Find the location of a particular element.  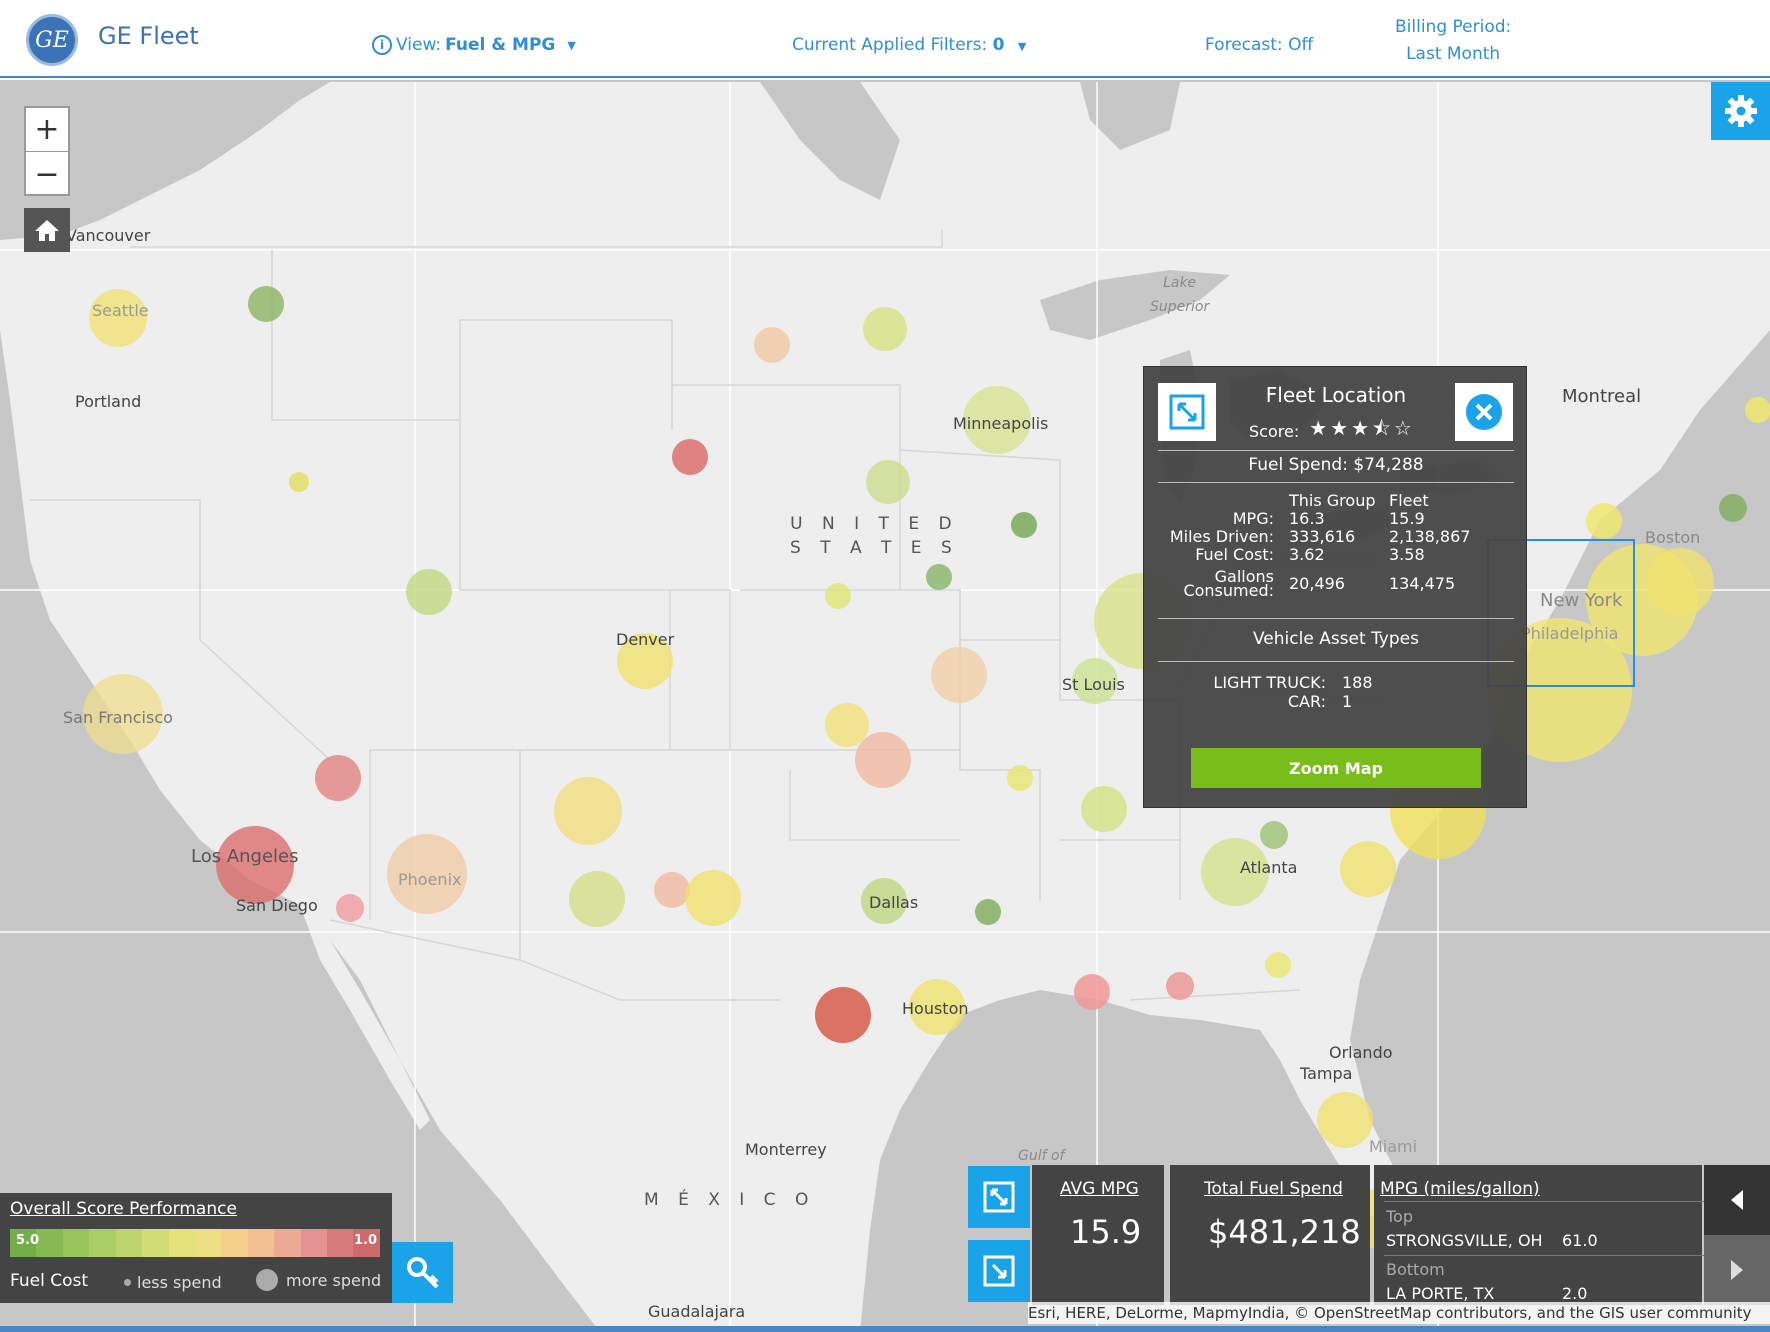

legend-high: 5.0 is located at coordinates (28, 1240).